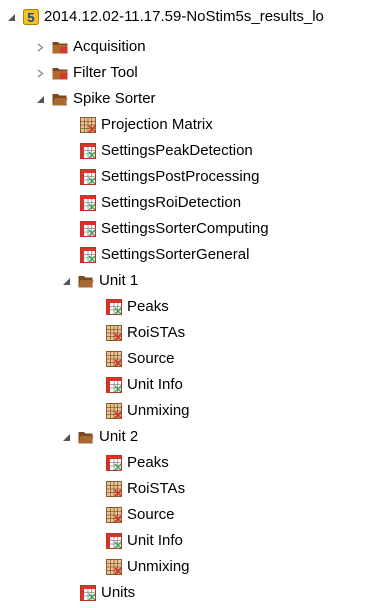 The height and width of the screenshot is (608, 380). What do you see at coordinates (119, 436) in the screenshot?
I see `tree-node-label: Unit 2` at bounding box center [119, 436].